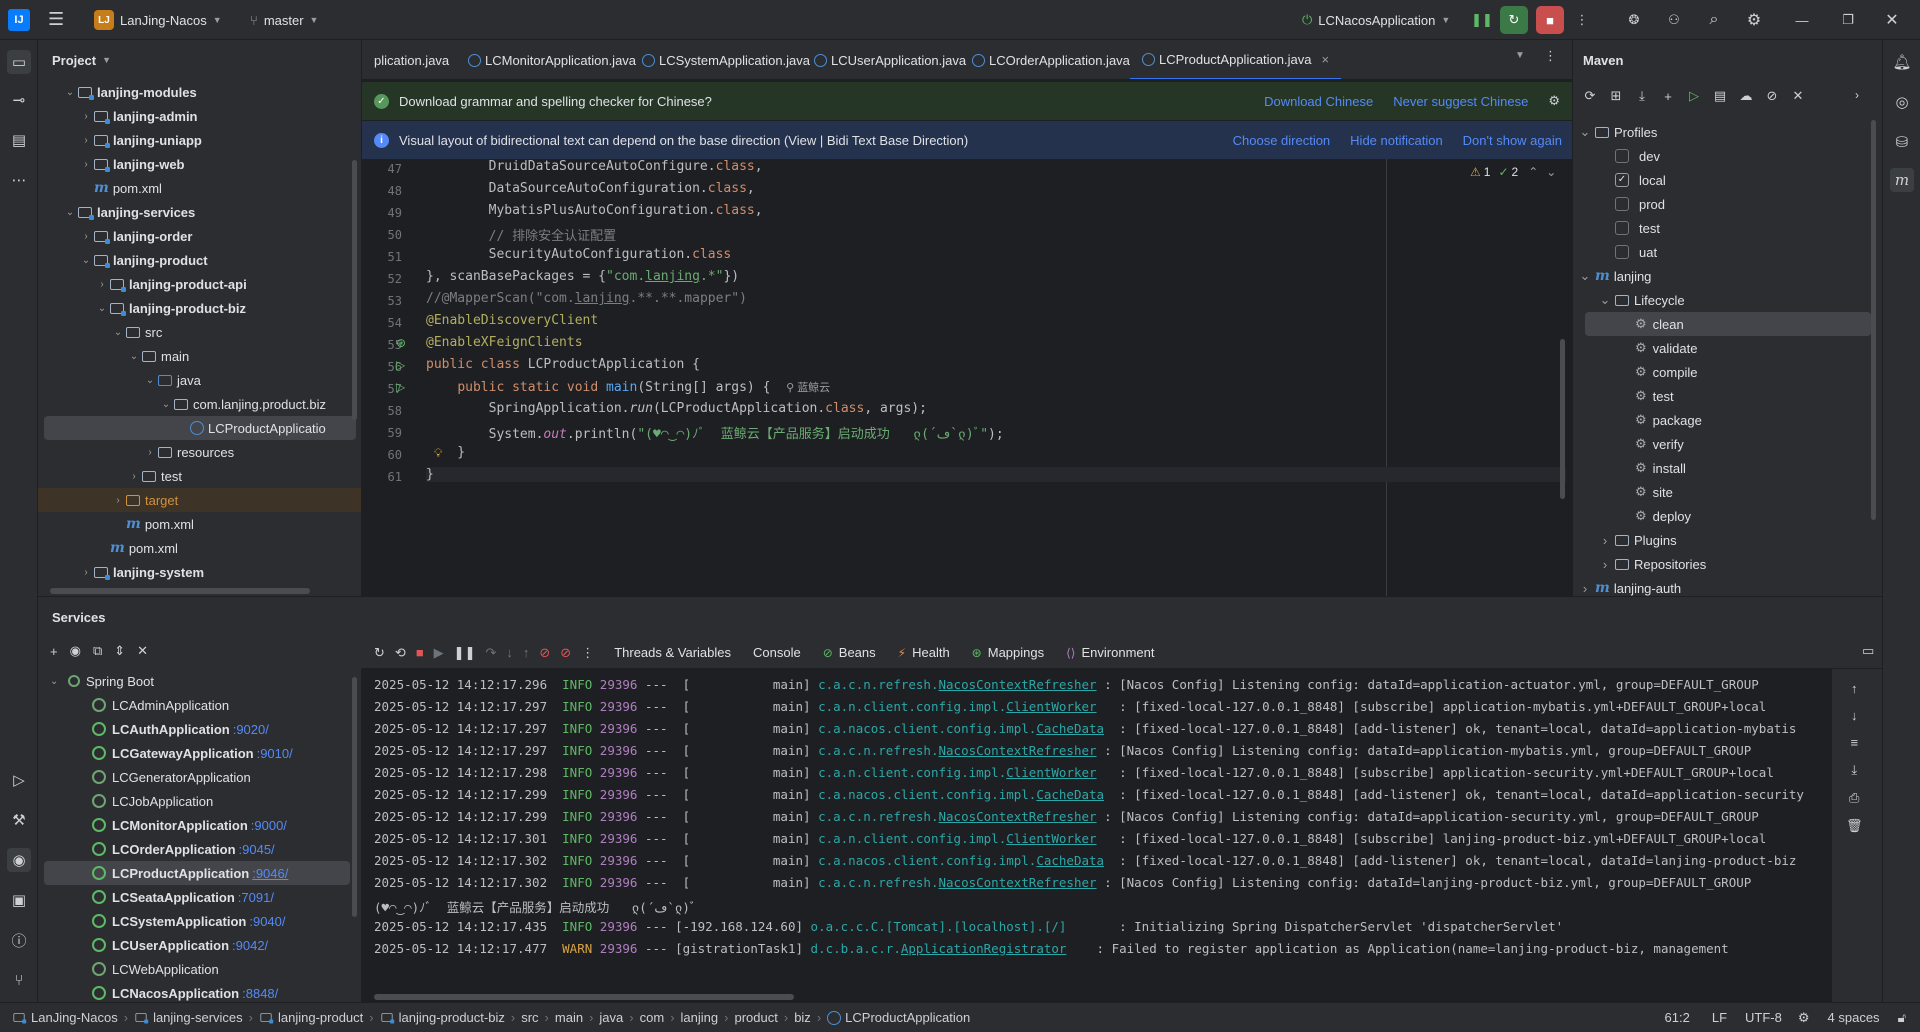  What do you see at coordinates (1854, 1017) in the screenshot?
I see `indent-setting: 4 spaces` at bounding box center [1854, 1017].